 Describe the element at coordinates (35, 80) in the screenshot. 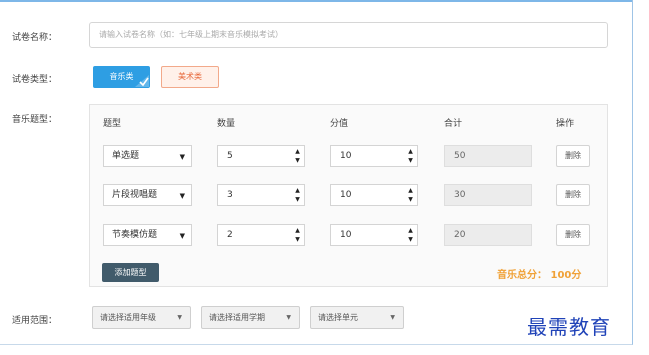

I see `paper-type-label: 试卷类型：` at that location.